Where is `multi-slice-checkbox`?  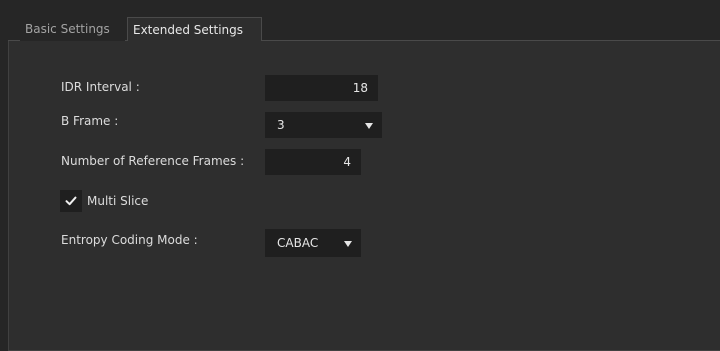 multi-slice-checkbox is located at coordinates (71, 201).